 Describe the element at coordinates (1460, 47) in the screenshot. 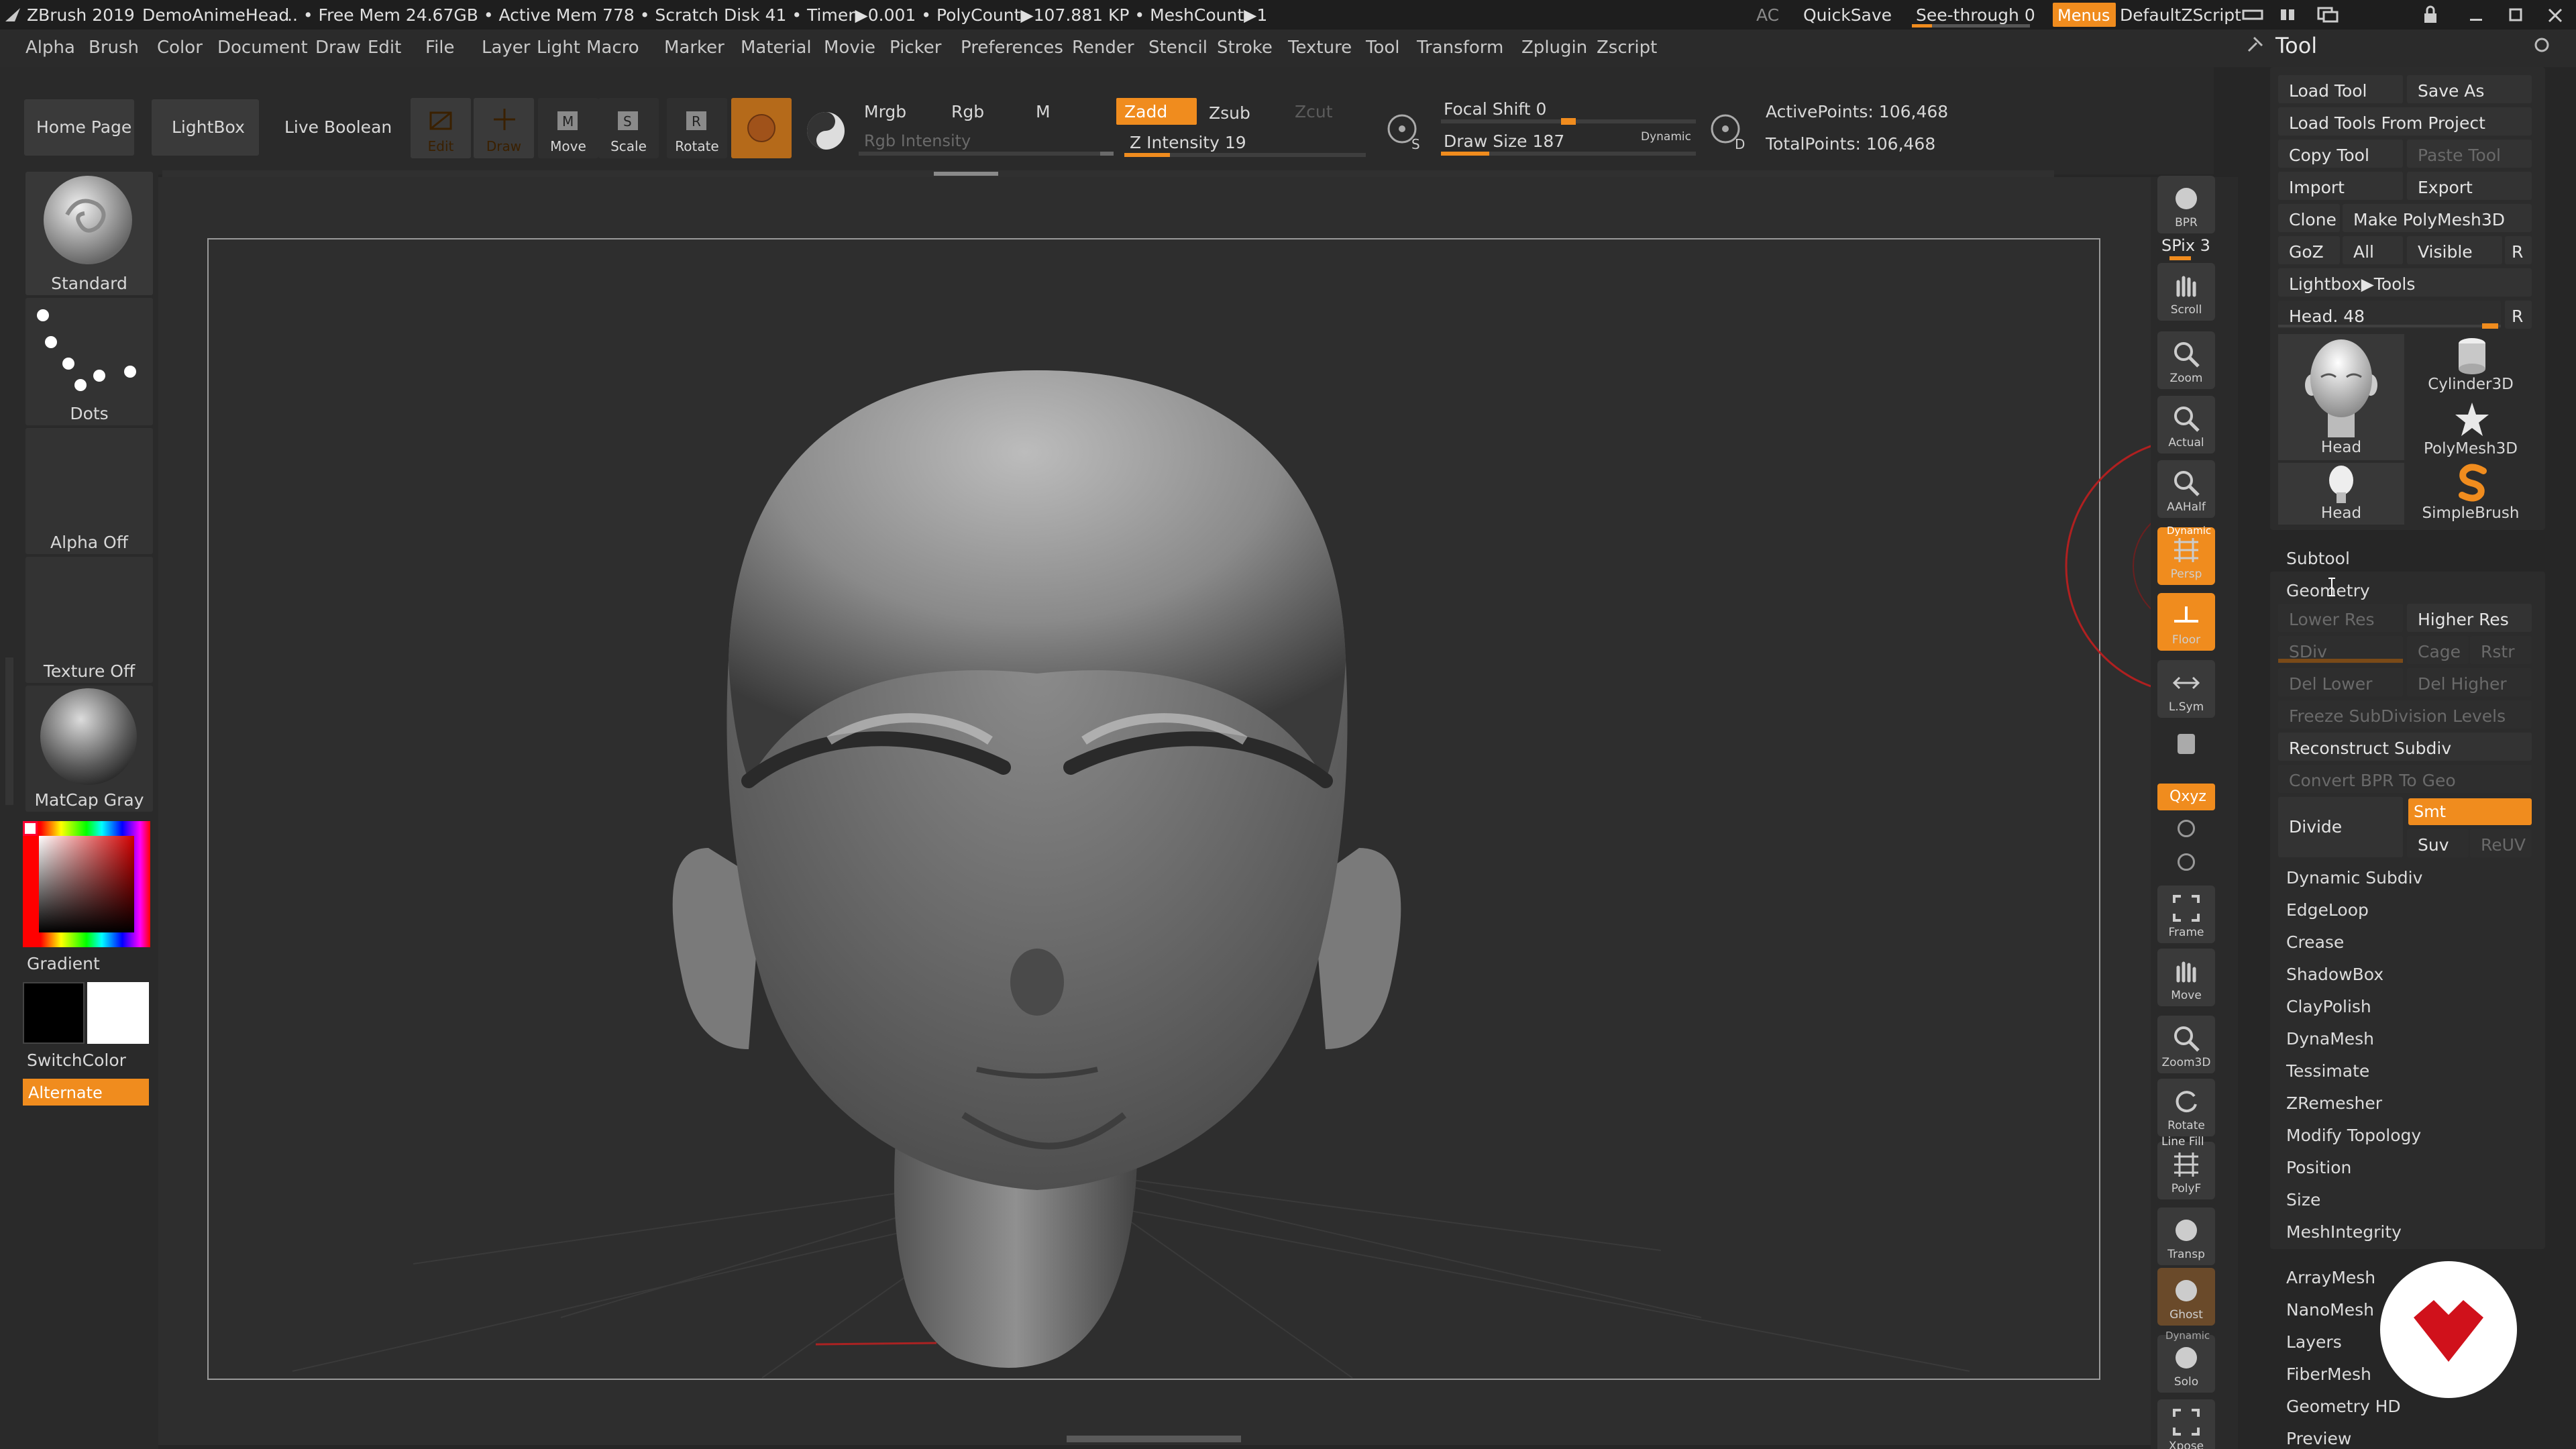

I see `menu-transform: Transform` at that location.